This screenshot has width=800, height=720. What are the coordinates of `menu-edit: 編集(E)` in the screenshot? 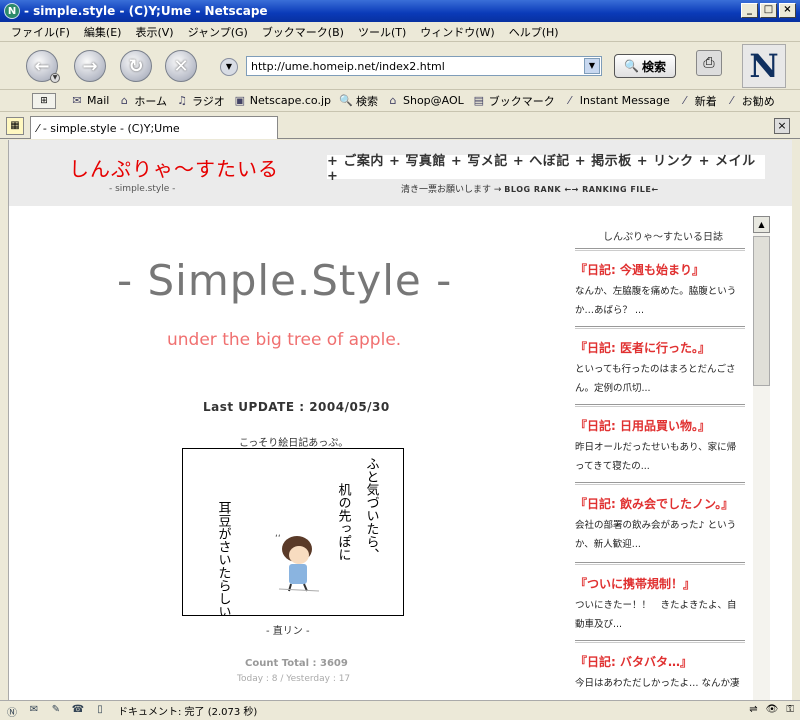 It's located at (103, 32).